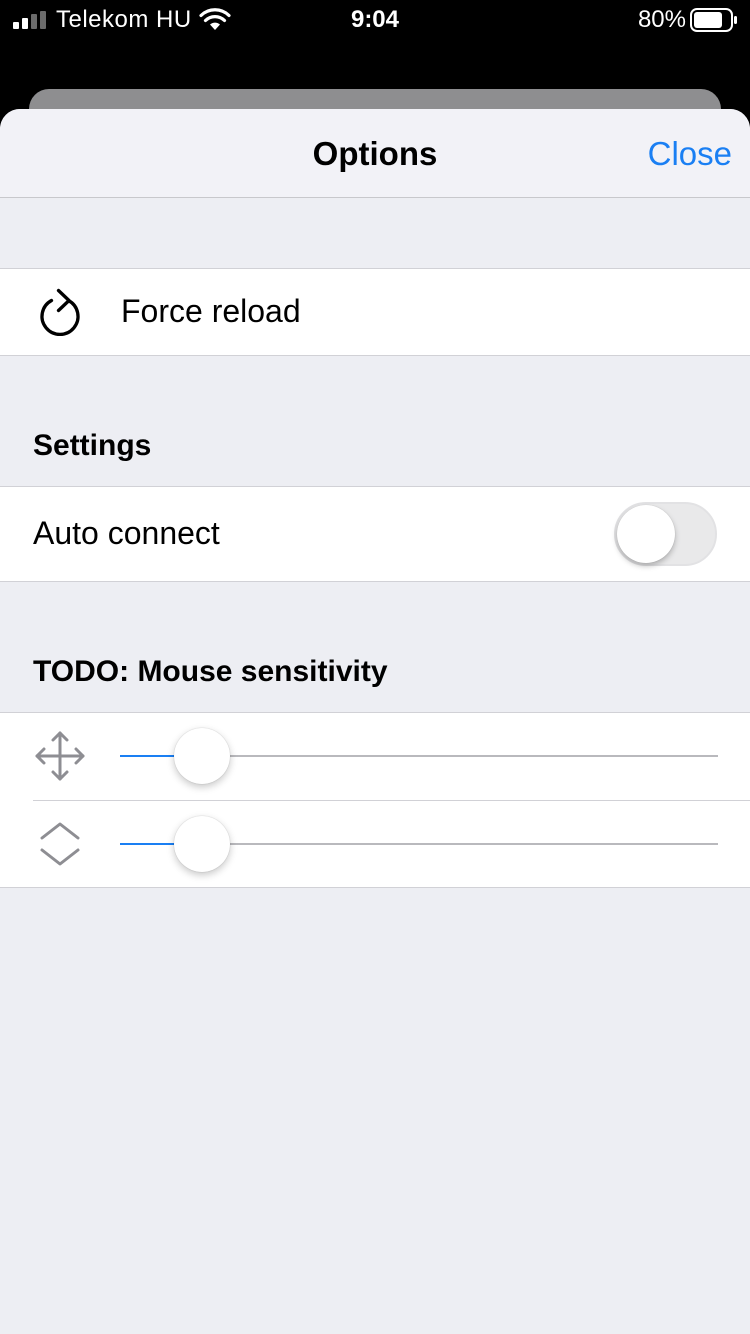  Describe the element at coordinates (92, 445) in the screenshot. I see `settings-section-header: Settings` at that location.